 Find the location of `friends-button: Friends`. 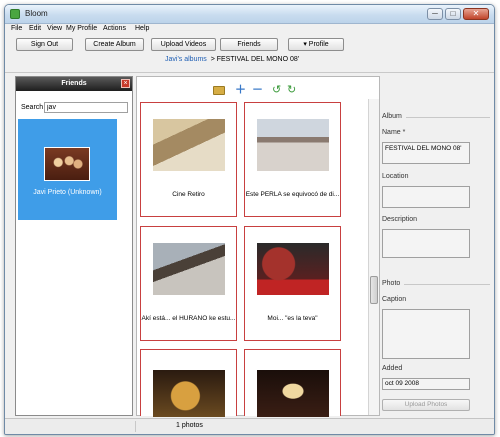

friends-button: Friends is located at coordinates (249, 44).